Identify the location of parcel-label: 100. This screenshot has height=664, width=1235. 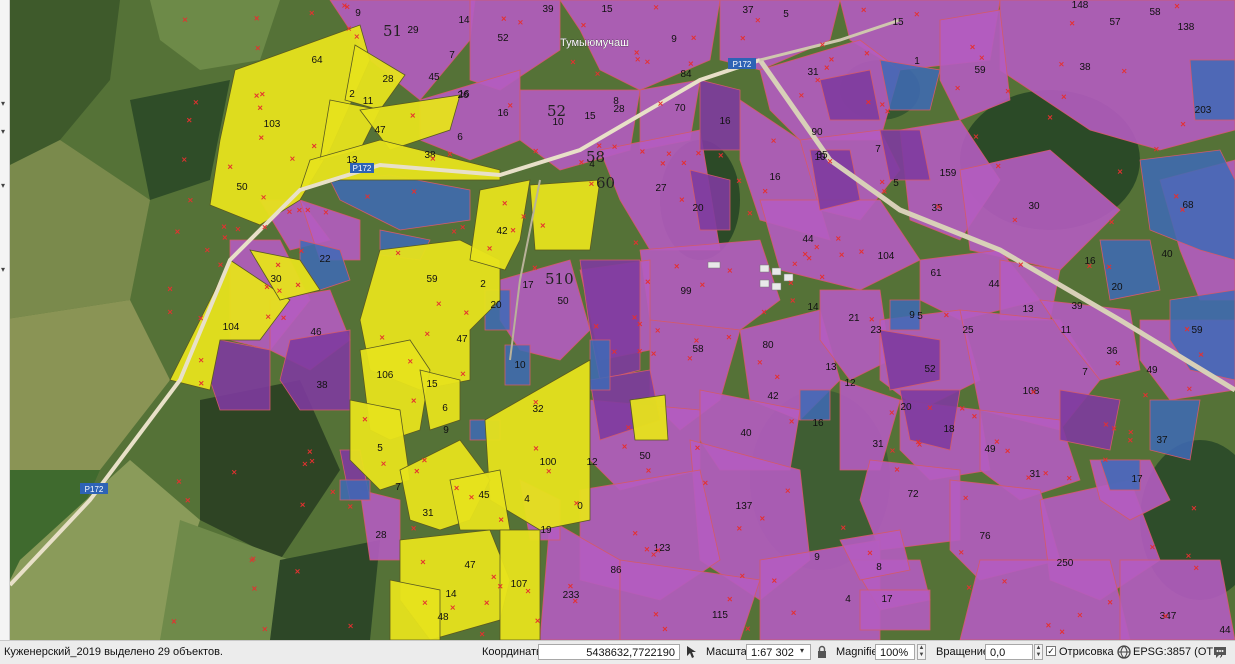
(548, 462).